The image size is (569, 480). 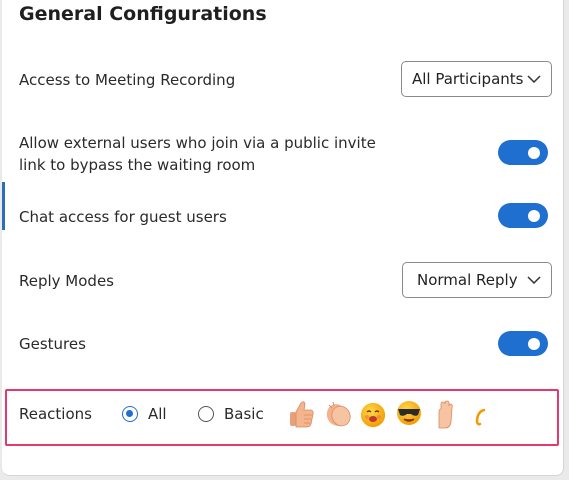 What do you see at coordinates (3, 206) in the screenshot?
I see `left-accent-bar` at bounding box center [3, 206].